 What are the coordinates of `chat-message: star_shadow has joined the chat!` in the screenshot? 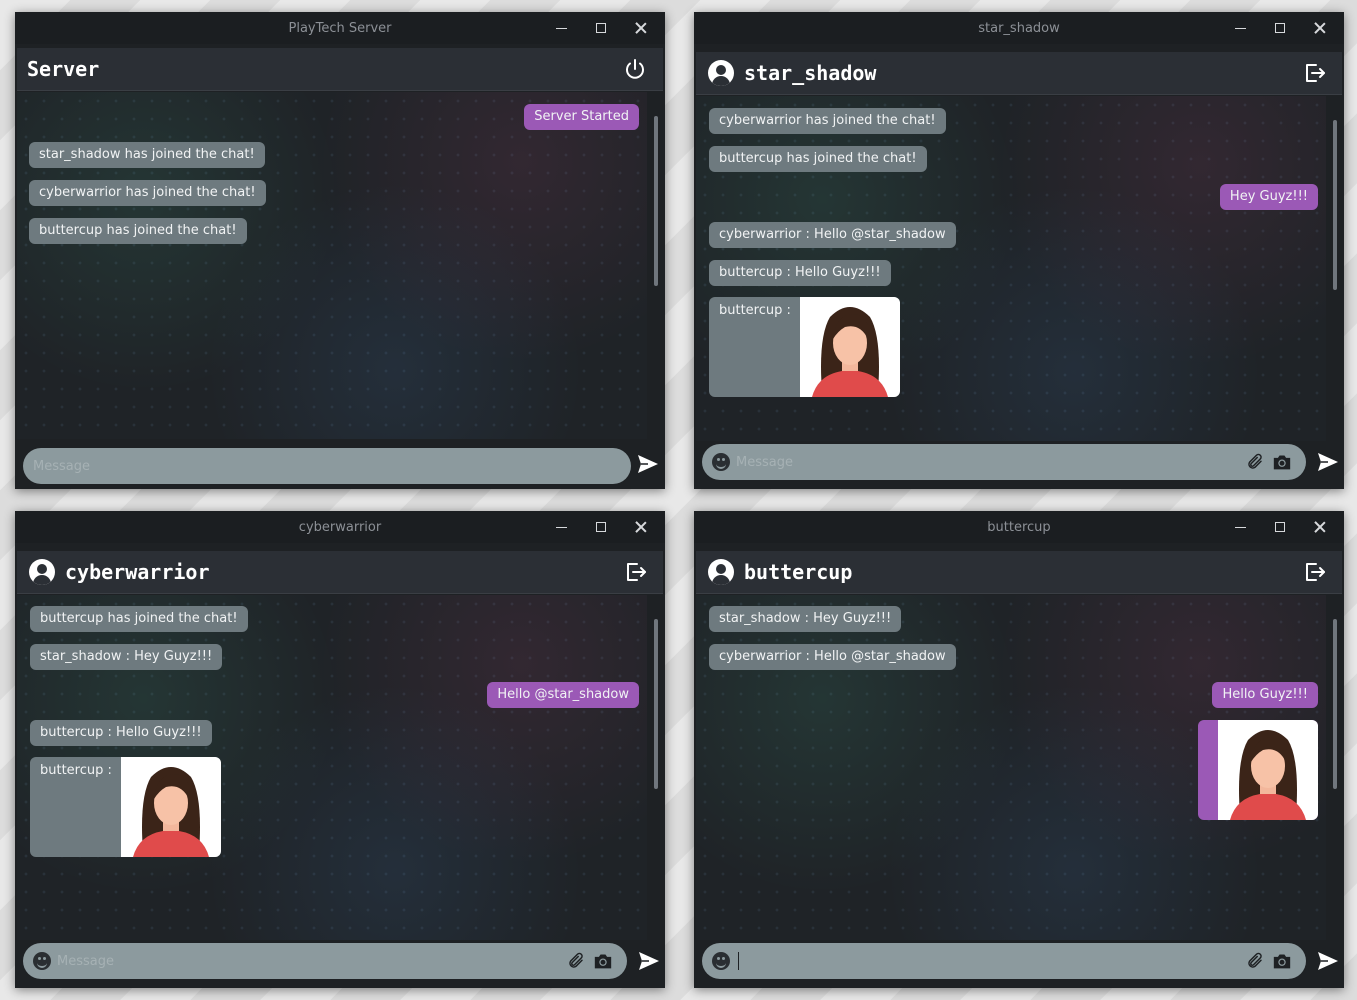 It's located at (147, 155).